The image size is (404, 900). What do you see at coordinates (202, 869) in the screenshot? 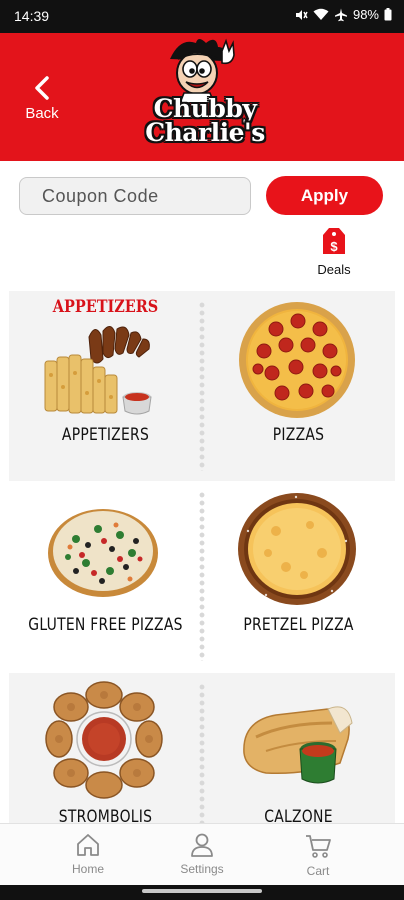
I see `nav-settings-label: Settings` at bounding box center [202, 869].